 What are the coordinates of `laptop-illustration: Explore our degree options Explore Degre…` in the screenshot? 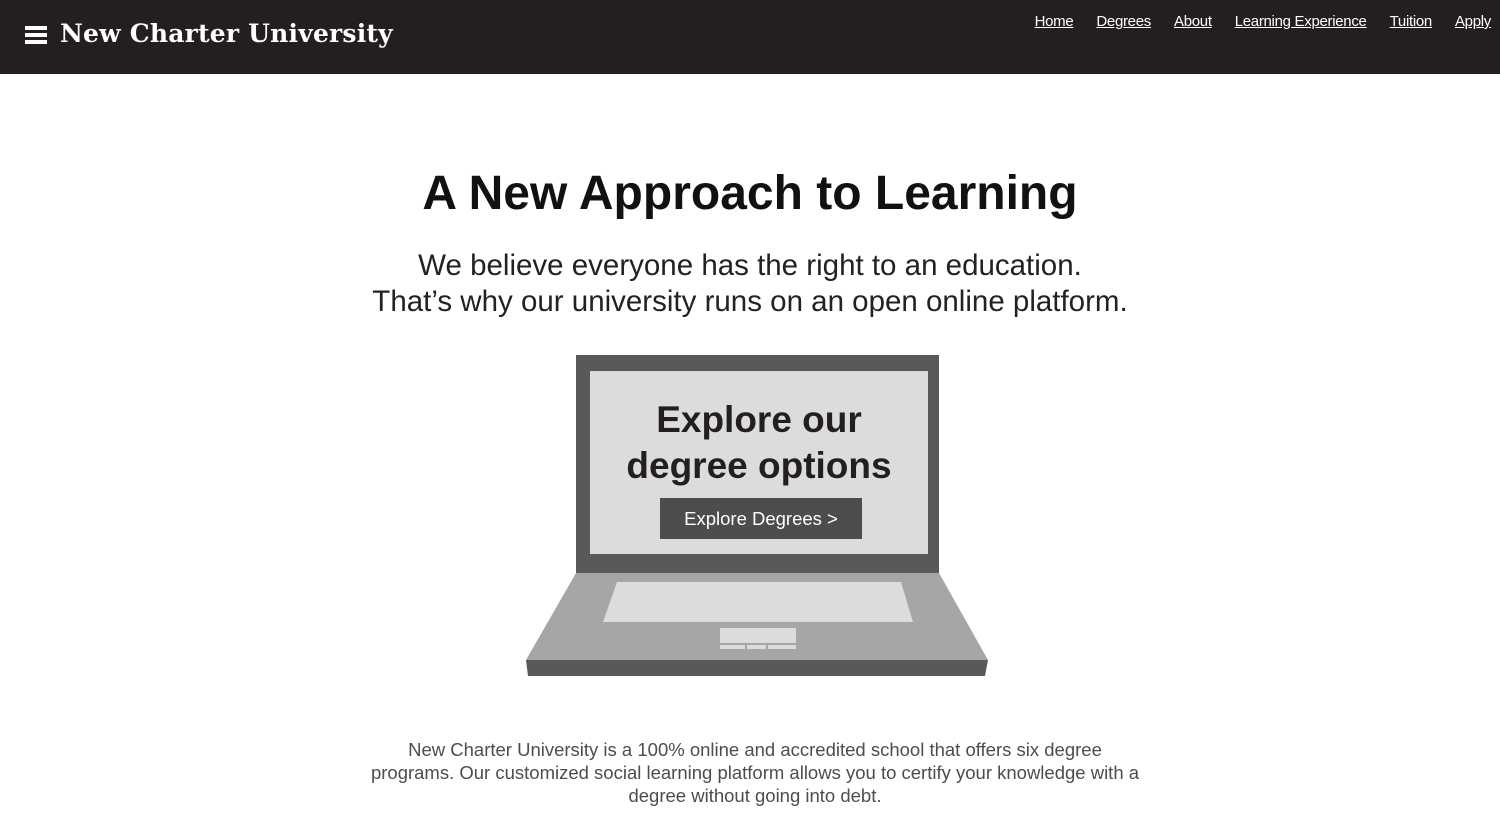 It's located at (757, 516).